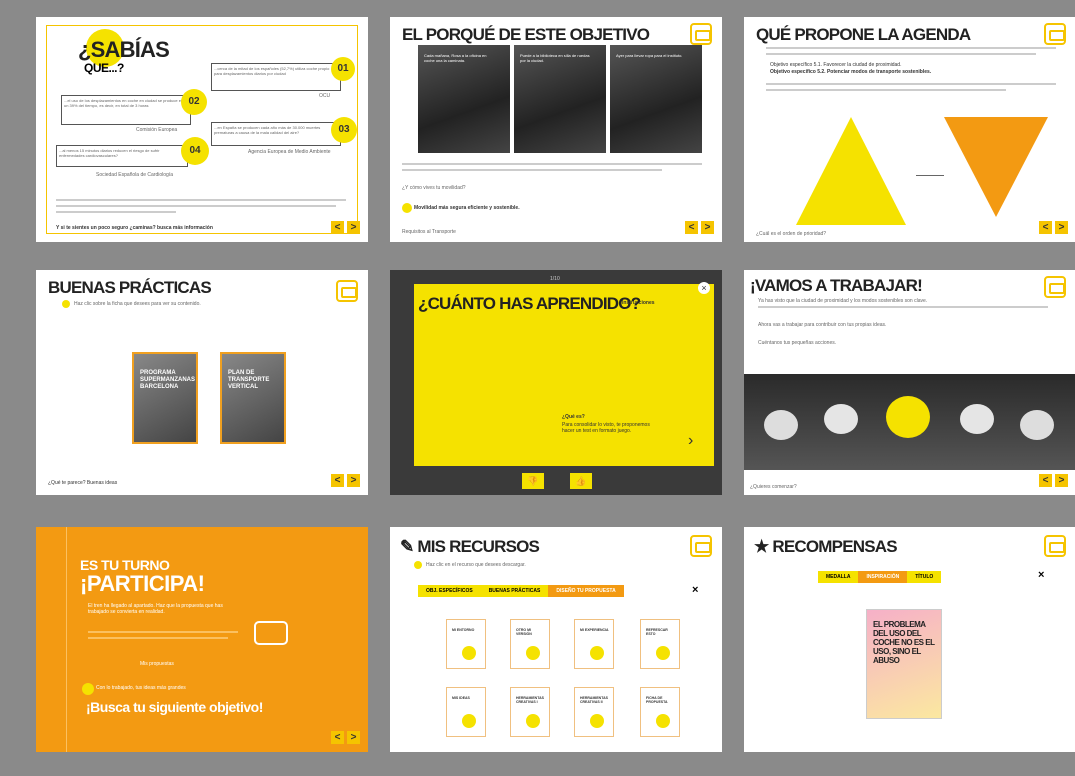 The width and height of the screenshot is (1075, 776). I want to click on footer-text: Requisitos al Transporte, so click(429, 232).